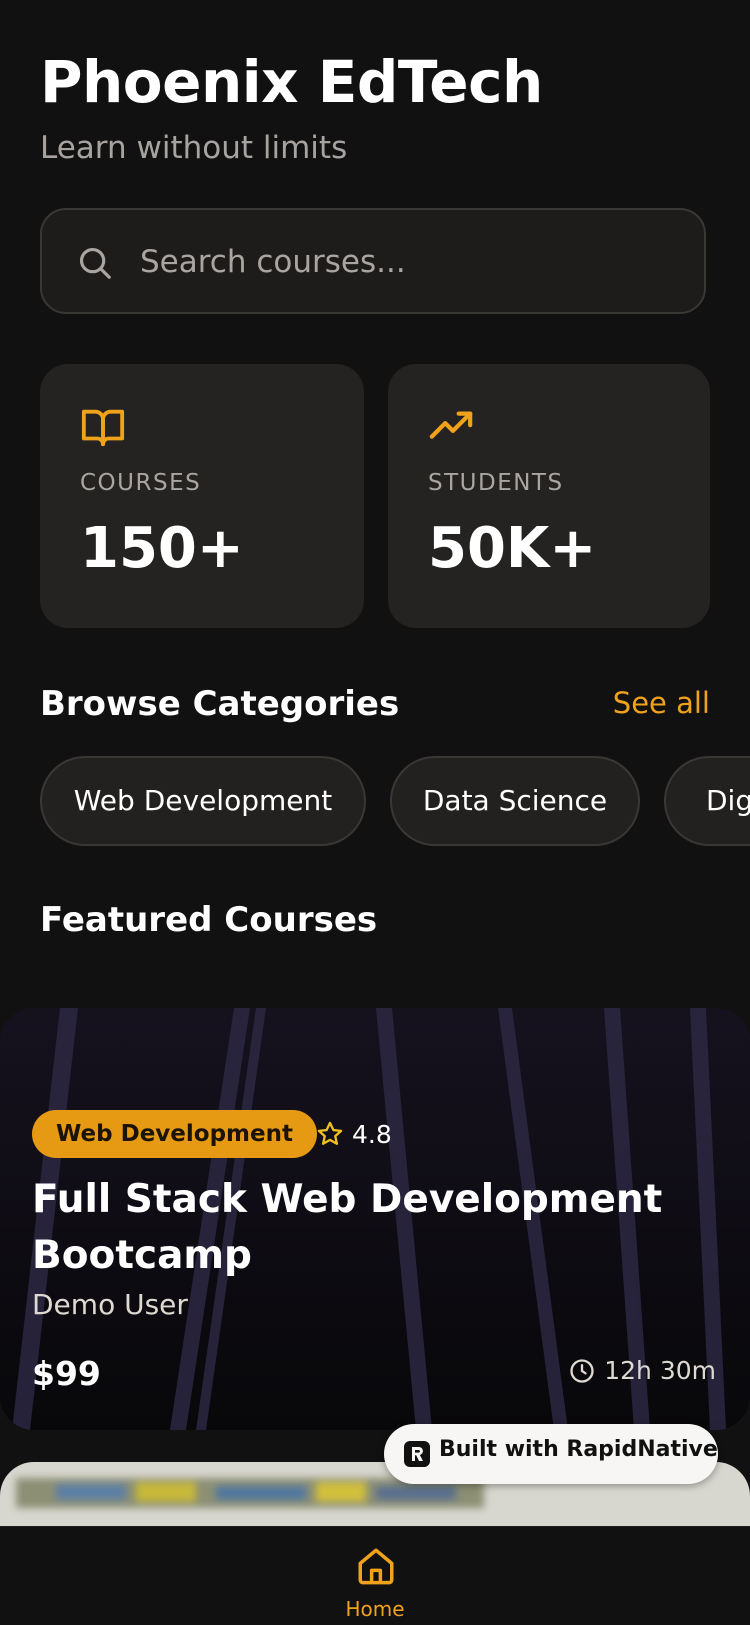  Describe the element at coordinates (375, 1609) in the screenshot. I see `tab-home-label: Home` at that location.